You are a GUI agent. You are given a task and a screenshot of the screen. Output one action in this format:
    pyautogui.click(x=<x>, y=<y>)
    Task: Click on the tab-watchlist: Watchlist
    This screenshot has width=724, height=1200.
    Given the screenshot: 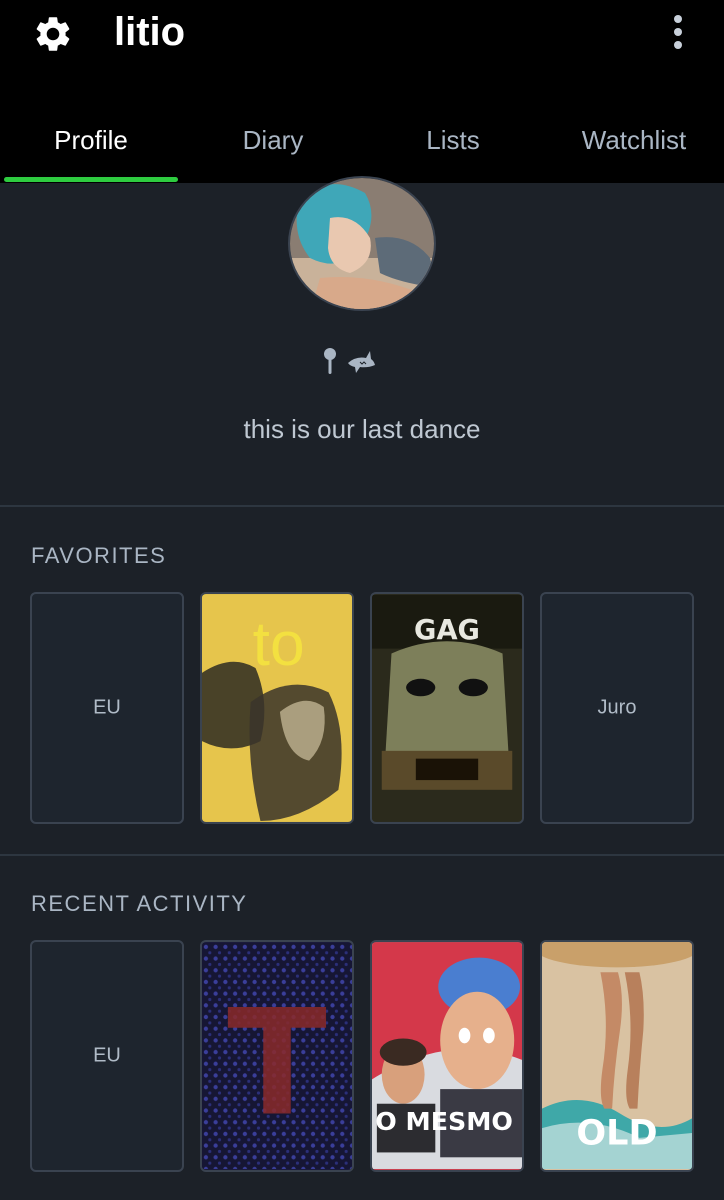 What is the action you would take?
    pyautogui.click(x=634, y=140)
    